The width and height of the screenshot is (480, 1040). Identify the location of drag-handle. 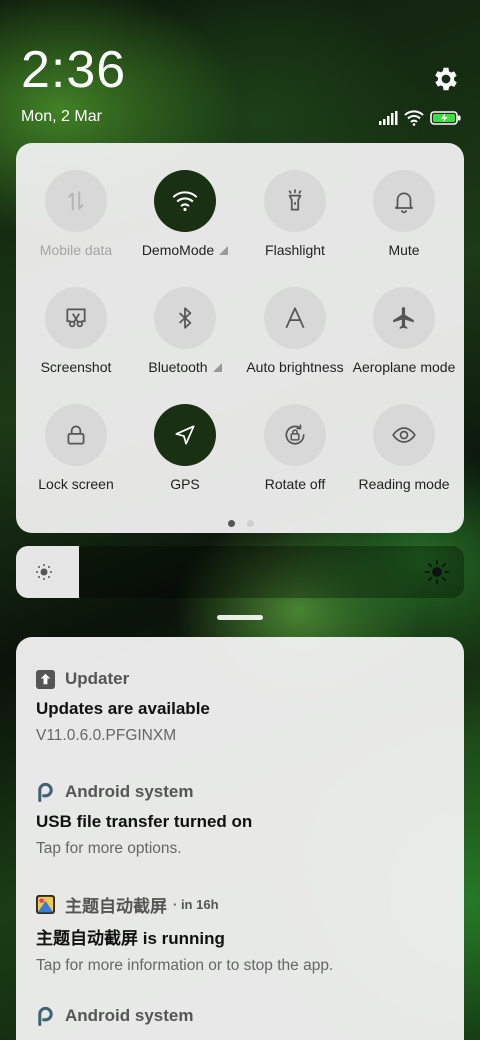
(240, 617).